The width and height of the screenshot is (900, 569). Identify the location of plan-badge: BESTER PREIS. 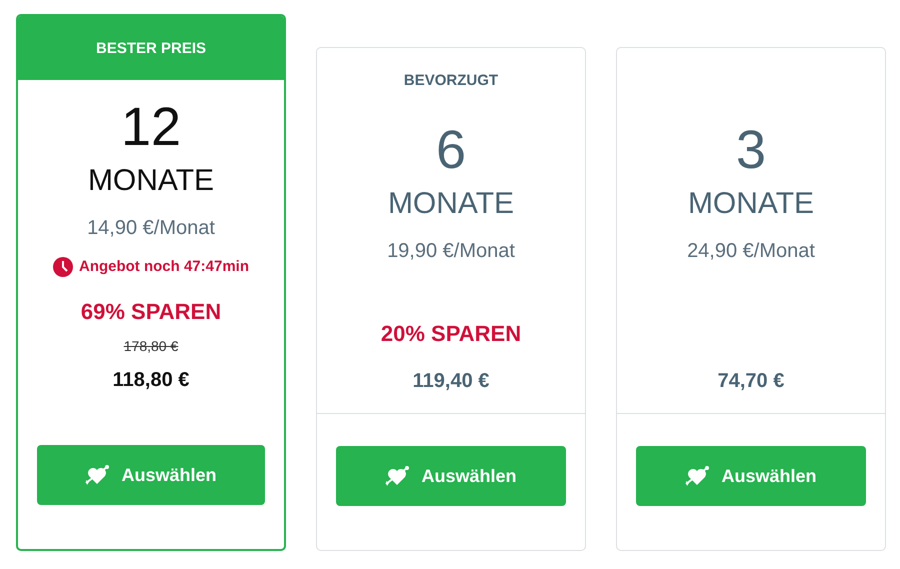
(151, 48).